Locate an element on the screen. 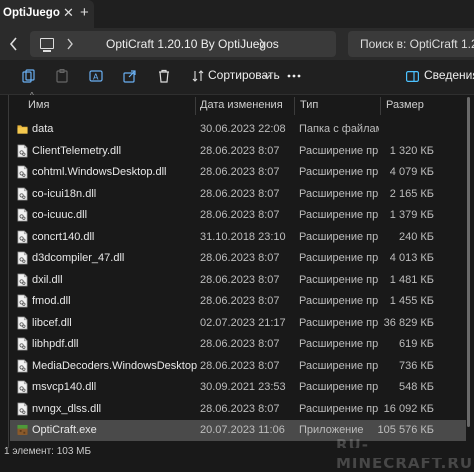 The height and width of the screenshot is (472, 474). address-bar: OptiCraft 1.20.10 By OptiJuegos is located at coordinates (183, 44).